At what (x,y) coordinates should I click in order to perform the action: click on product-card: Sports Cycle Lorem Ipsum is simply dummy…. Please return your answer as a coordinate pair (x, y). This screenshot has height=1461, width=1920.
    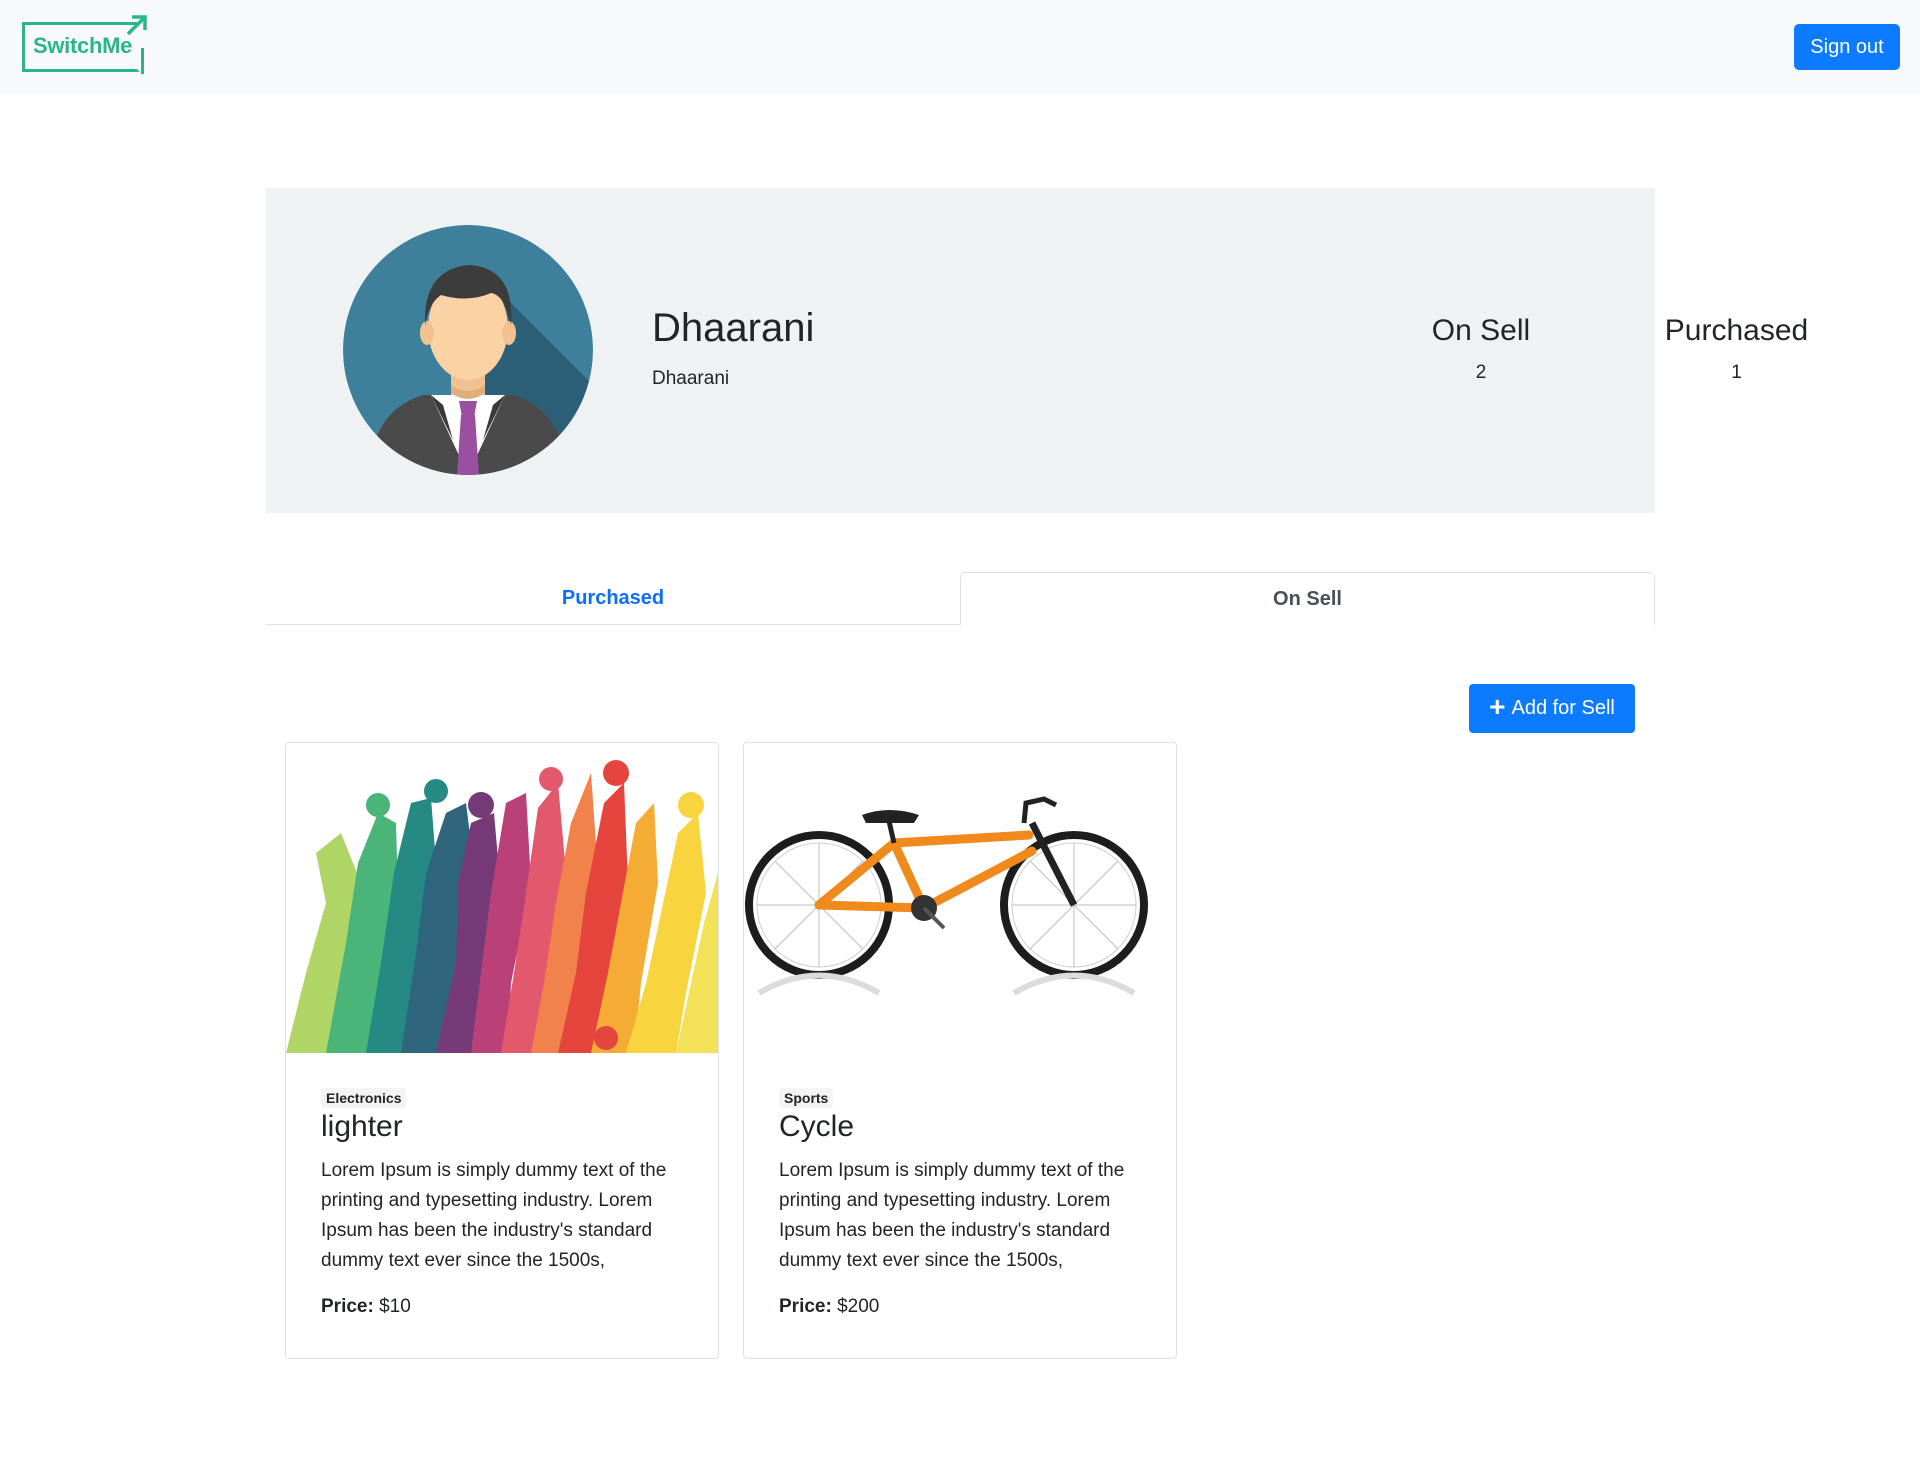
    Looking at the image, I should click on (960, 1050).